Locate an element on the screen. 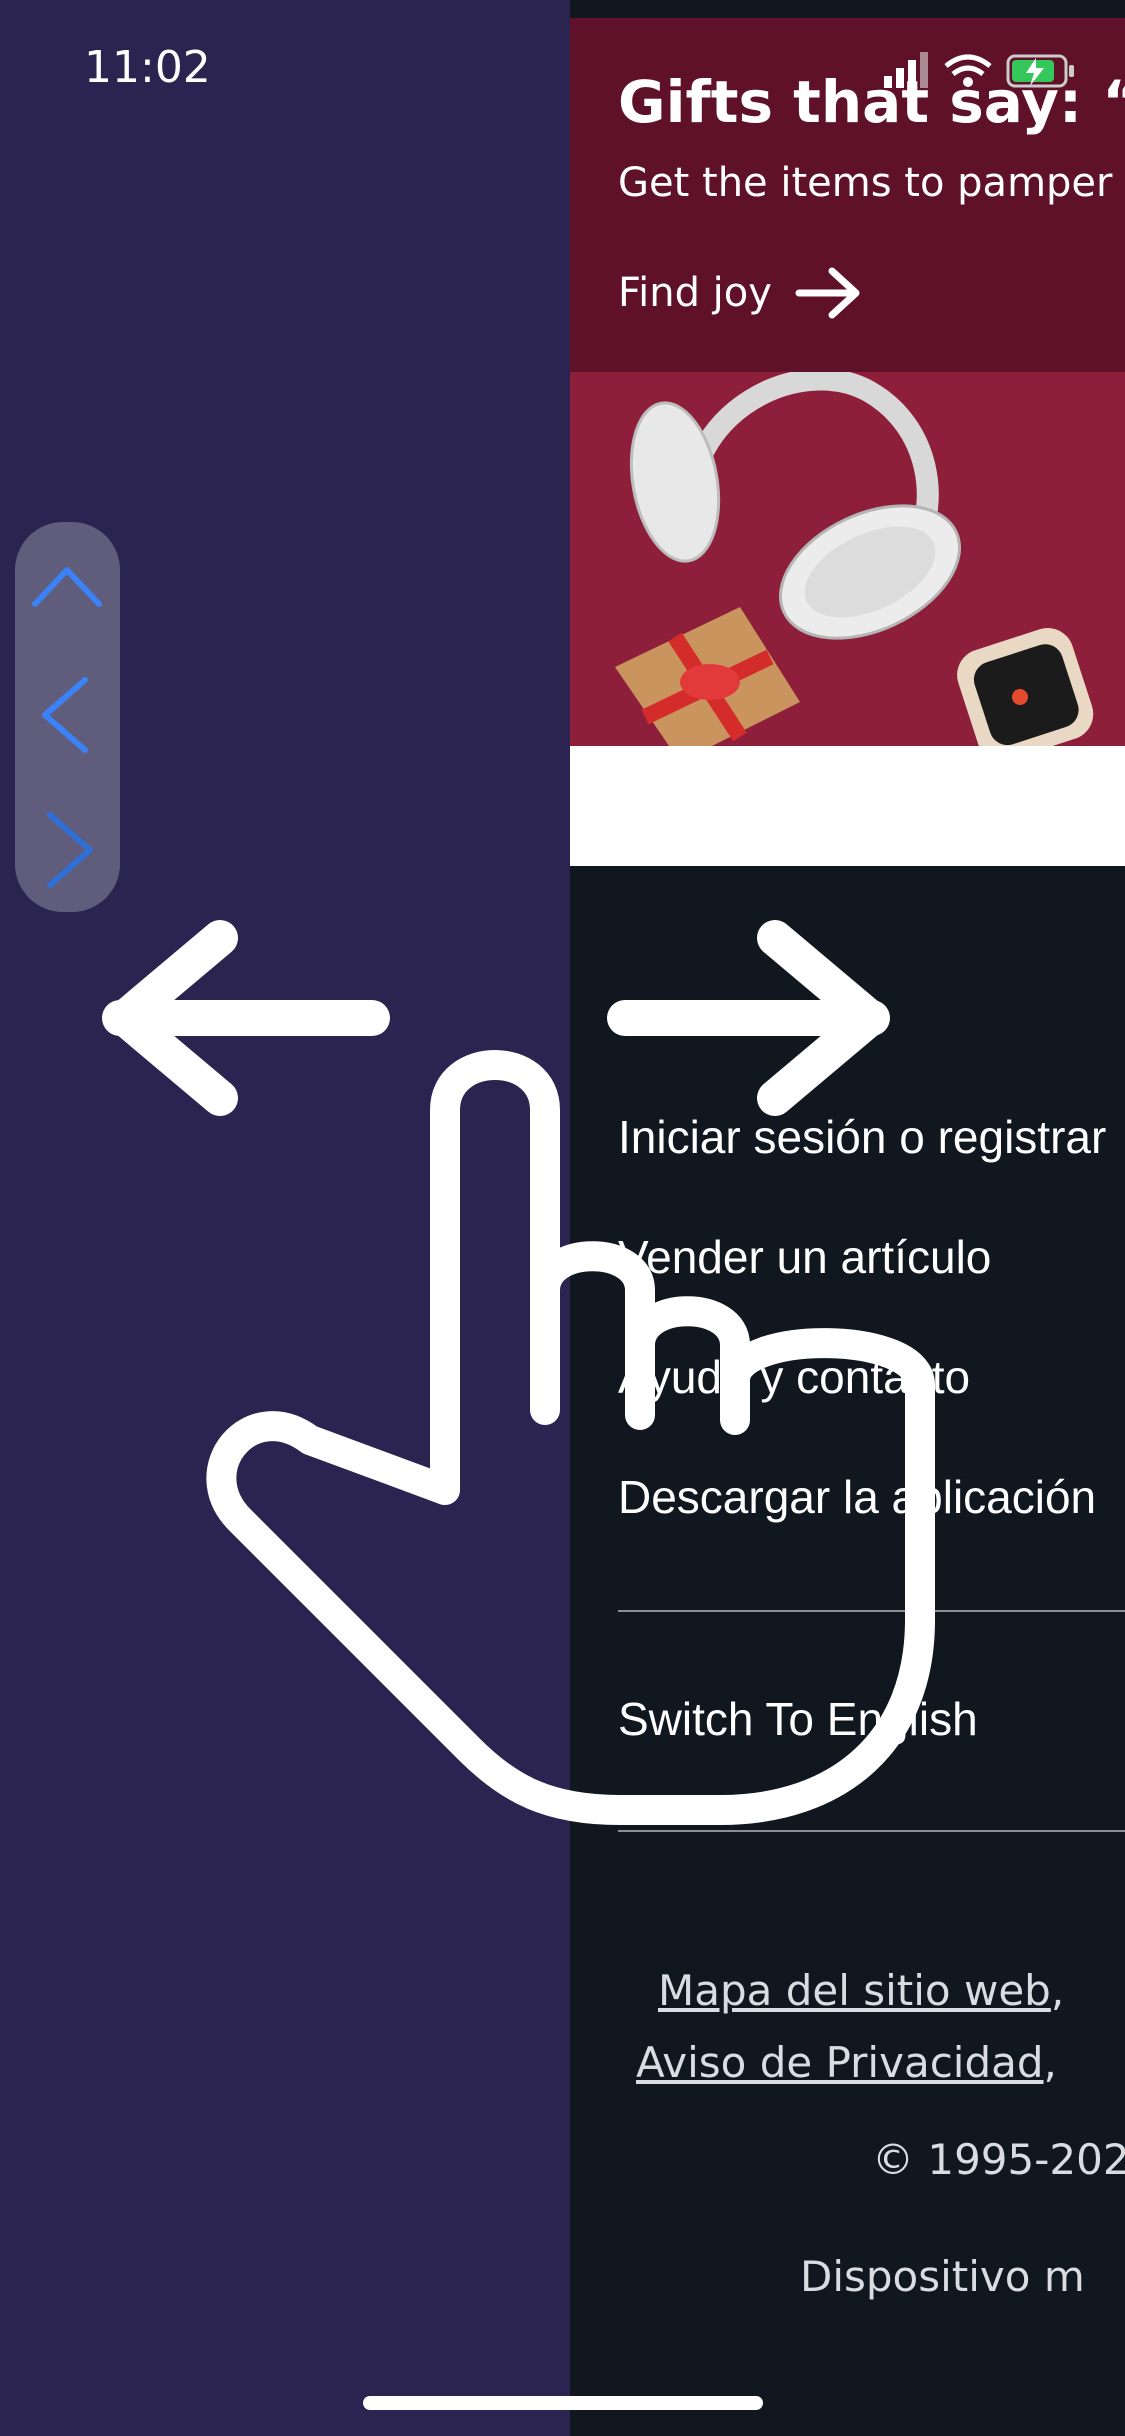 The image size is (1125, 2436). scroll-nav-pill is located at coordinates (67, 717).